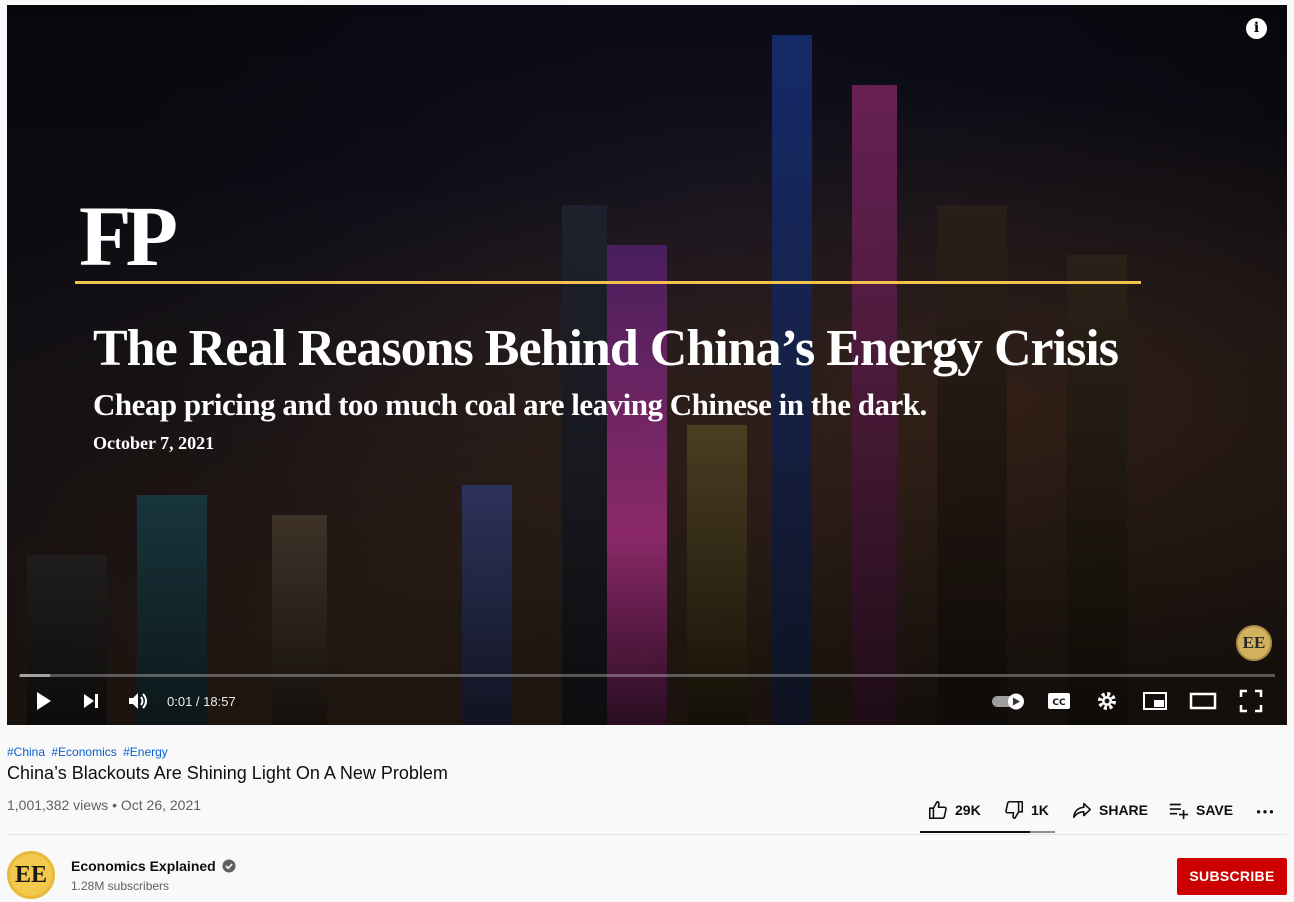 The image size is (1294, 902). I want to click on theater-mode-icon, so click(1203, 701).